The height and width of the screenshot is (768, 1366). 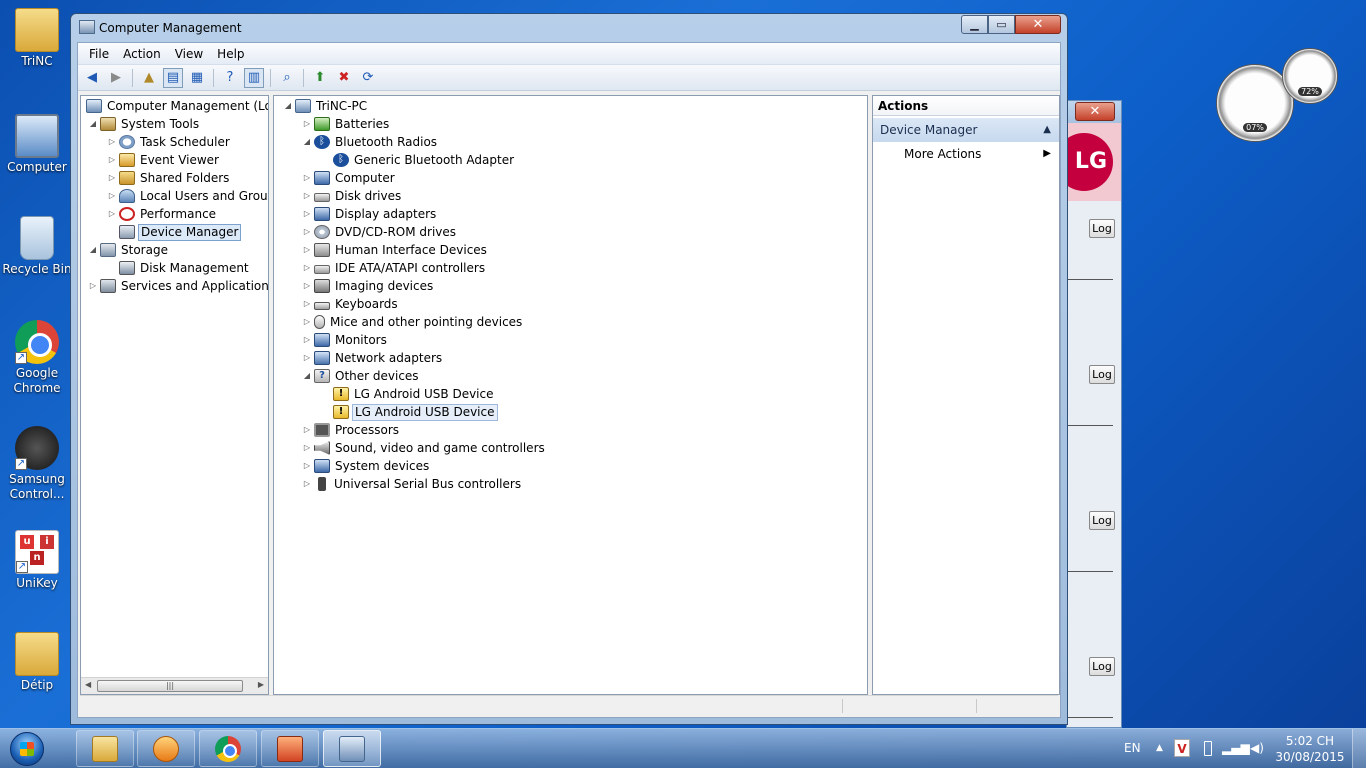 I want to click on device-category: ▷ Computer, so click(x=570, y=178).